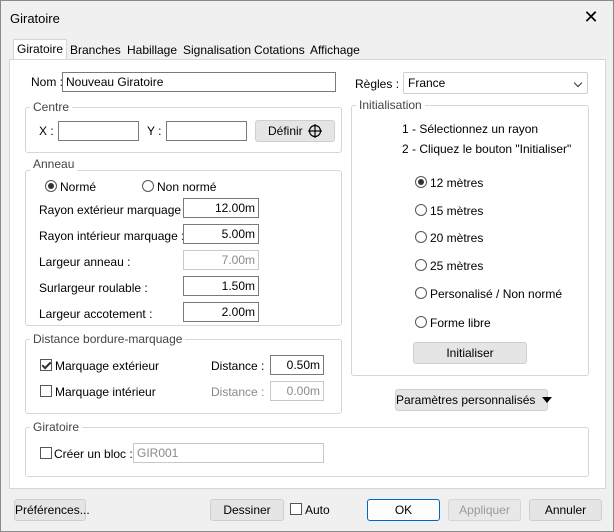 The height and width of the screenshot is (532, 614). I want to click on caret-down-icon, so click(546, 400).